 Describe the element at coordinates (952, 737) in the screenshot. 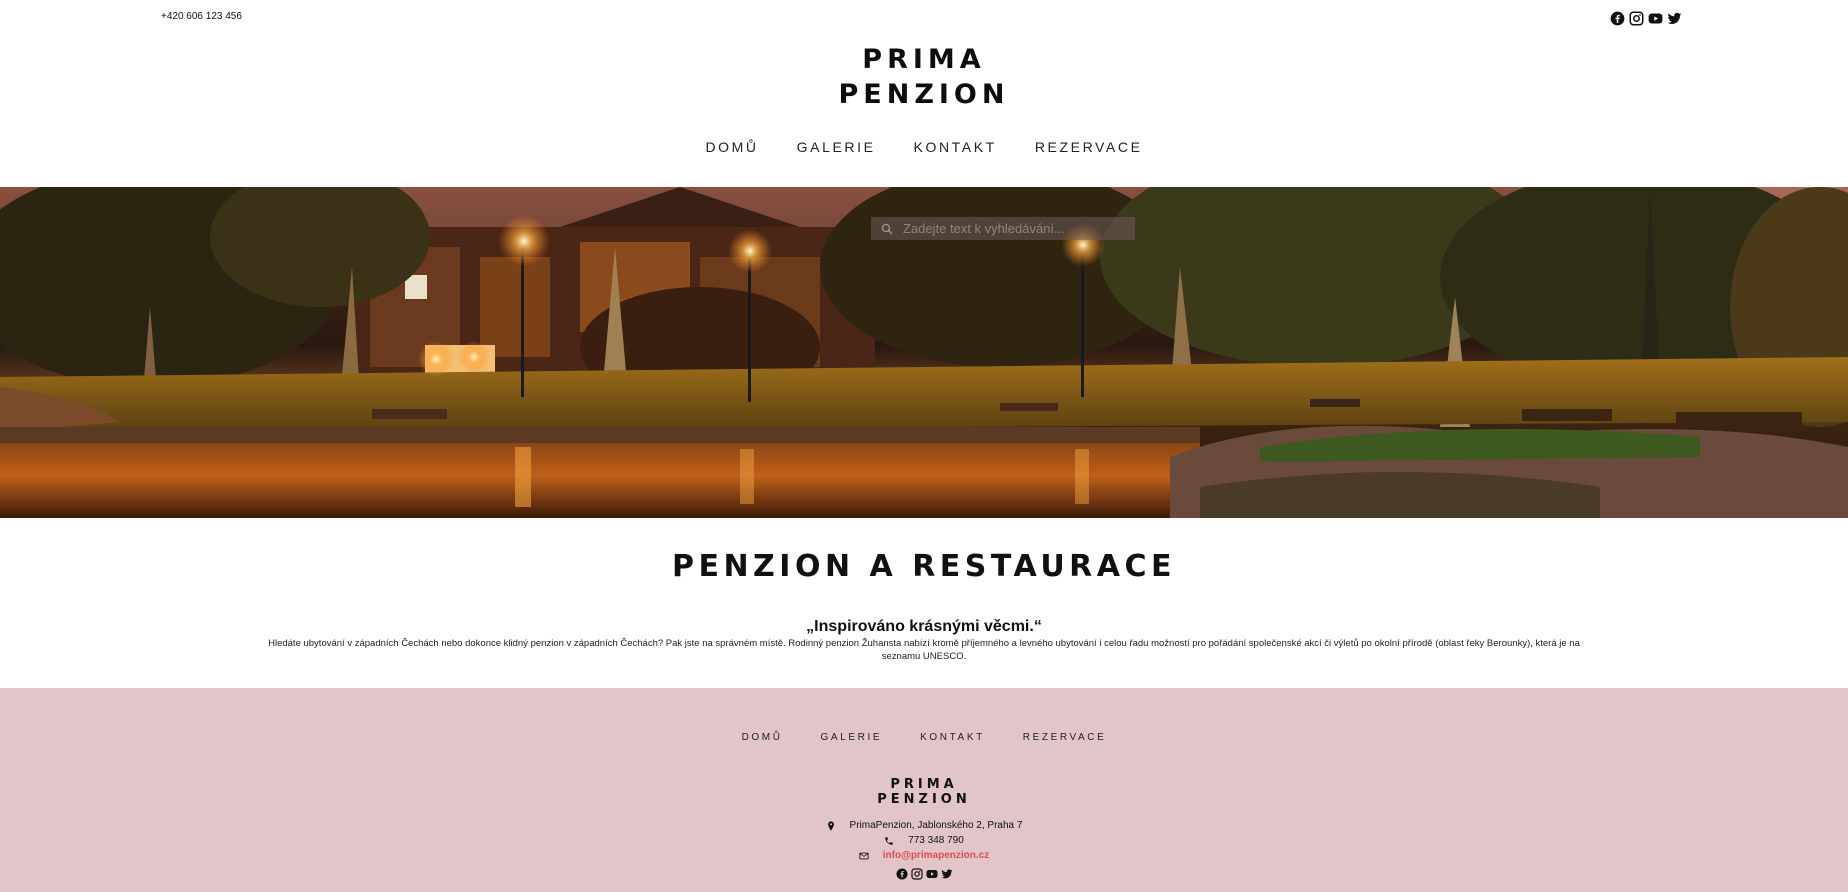

I see `footer-nav-item-kontakt: KONTAKT` at that location.